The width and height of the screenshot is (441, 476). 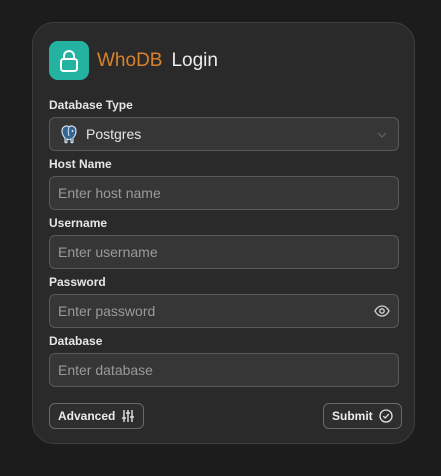 I want to click on brand-name: WhoDB, so click(x=130, y=60).